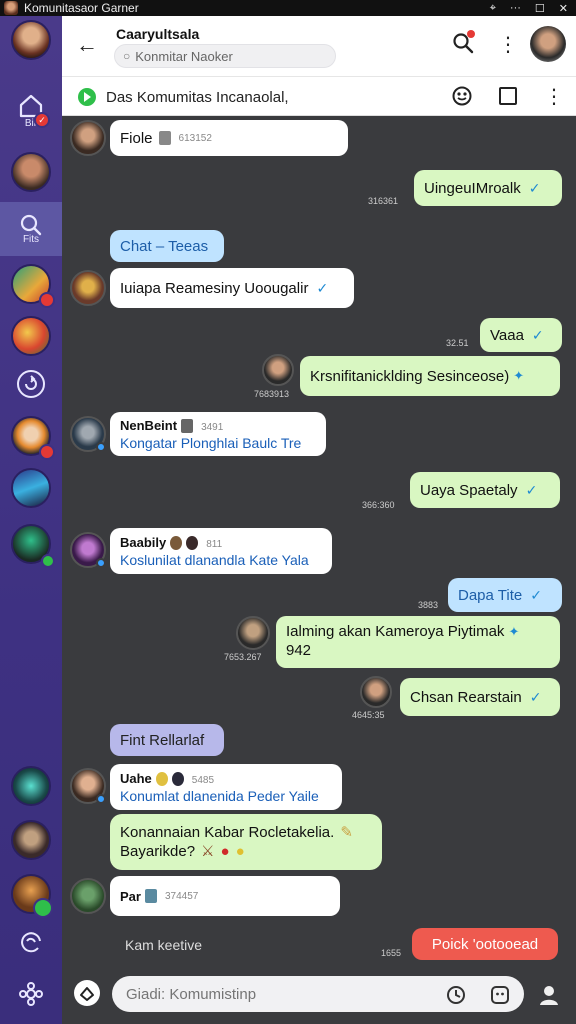 The width and height of the screenshot is (576, 1024). What do you see at coordinates (410, 376) in the screenshot?
I see `message-text: Krsnifitanicklding Sesinceose)` at bounding box center [410, 376].